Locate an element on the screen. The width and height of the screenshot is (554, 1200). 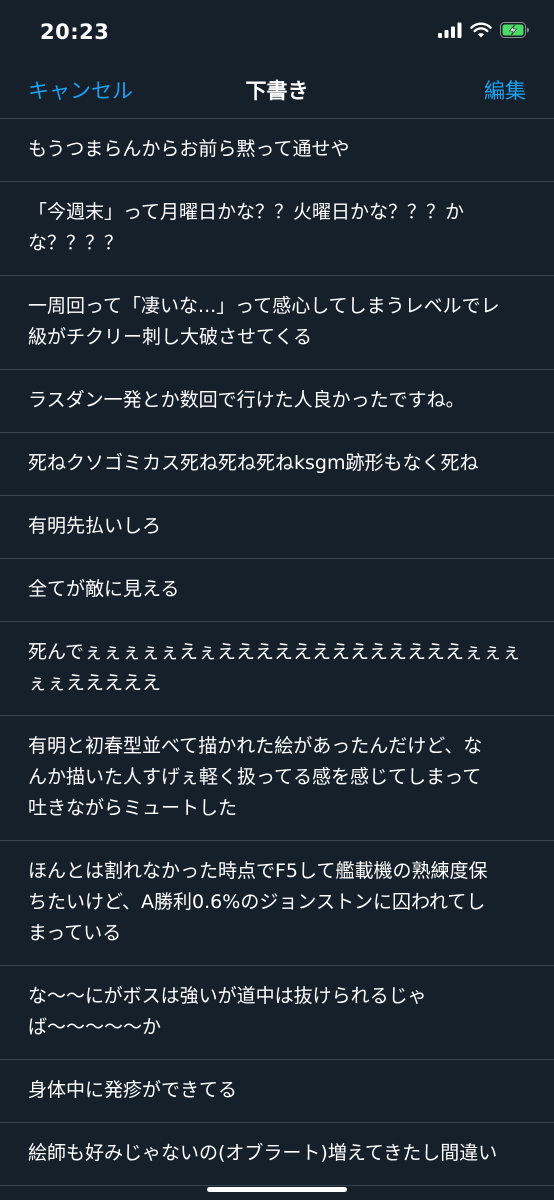
draft-item: 有明先払いしろ is located at coordinates (277, 527).